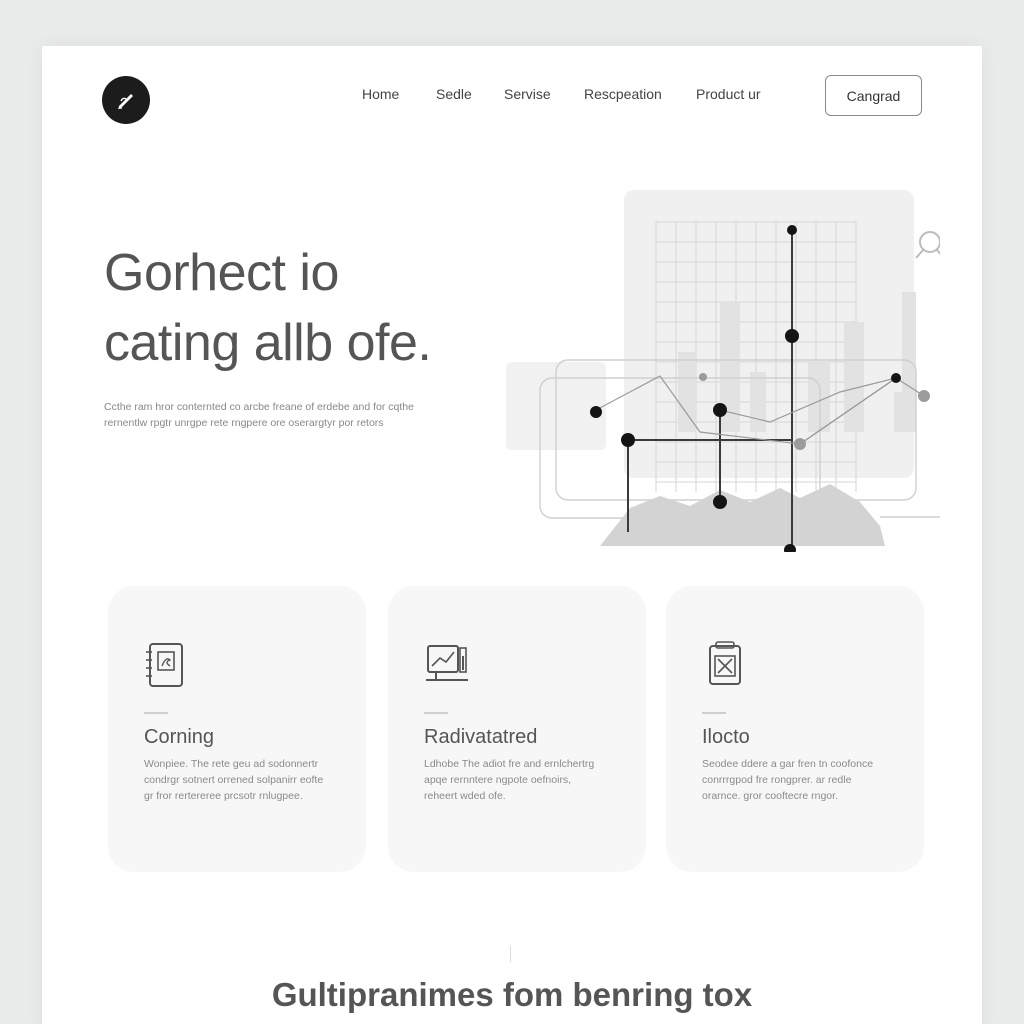 This screenshot has width=1024, height=1024. Describe the element at coordinates (447, 663) in the screenshot. I see `monitor-icon` at that location.